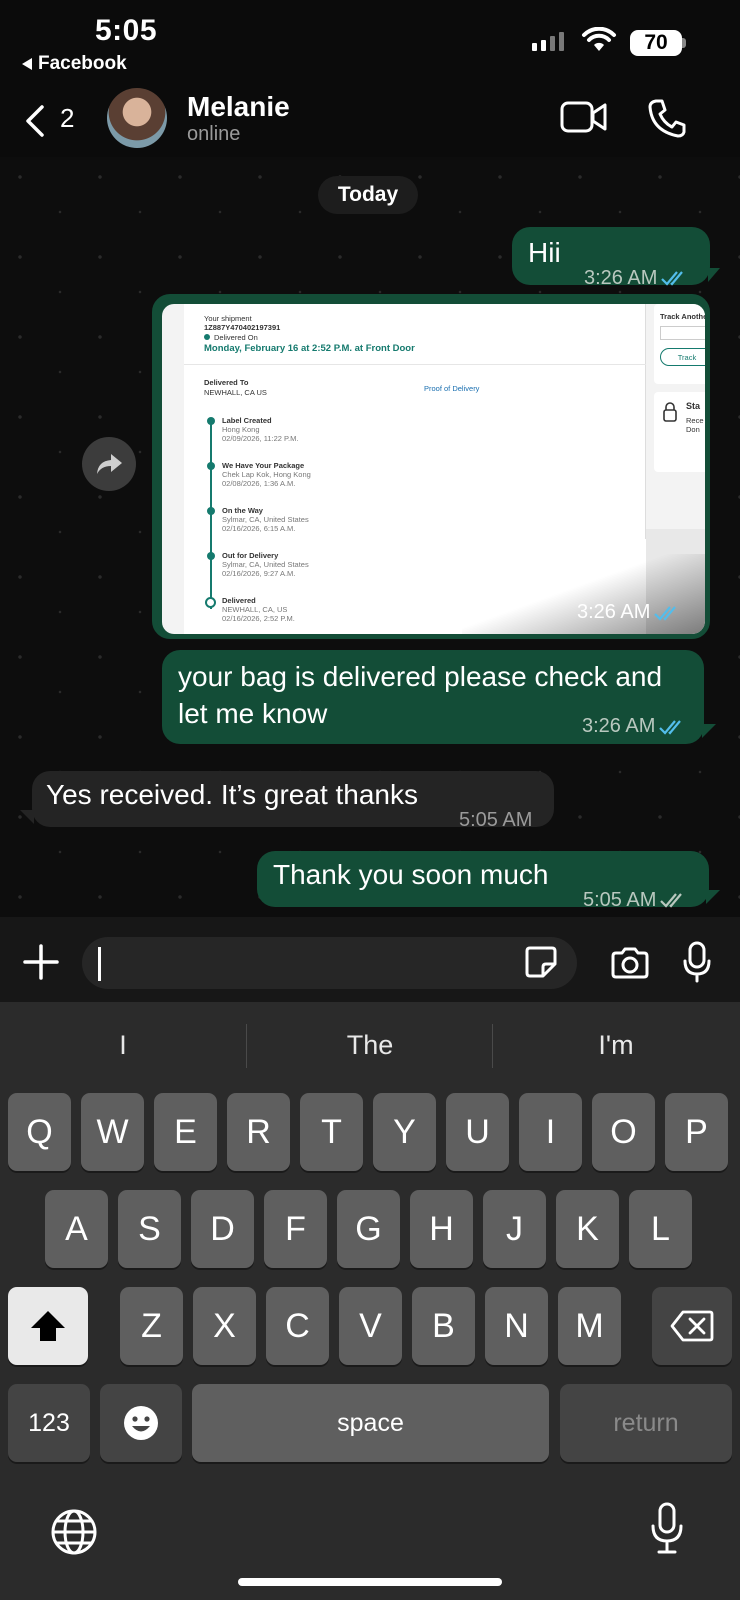  I want to click on status-line-2: Don, so click(693, 429).